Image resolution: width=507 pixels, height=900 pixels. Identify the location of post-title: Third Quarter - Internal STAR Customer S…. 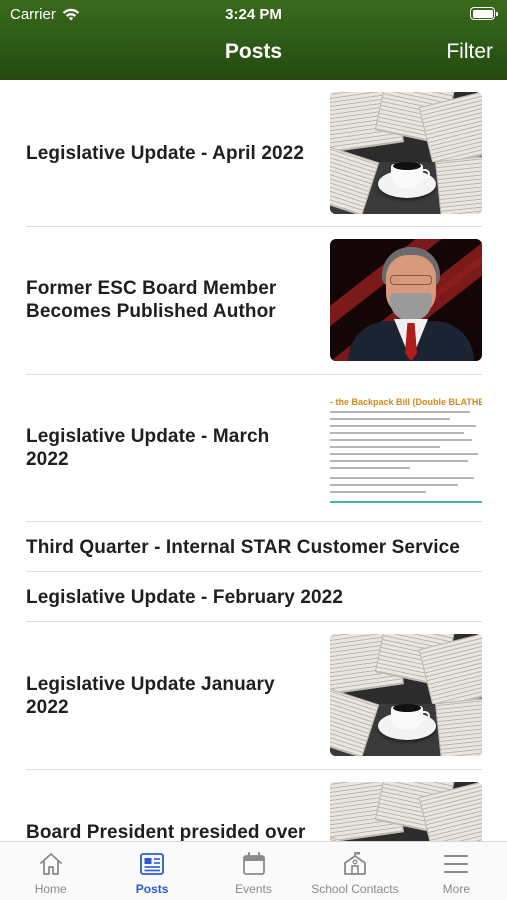
(243, 547).